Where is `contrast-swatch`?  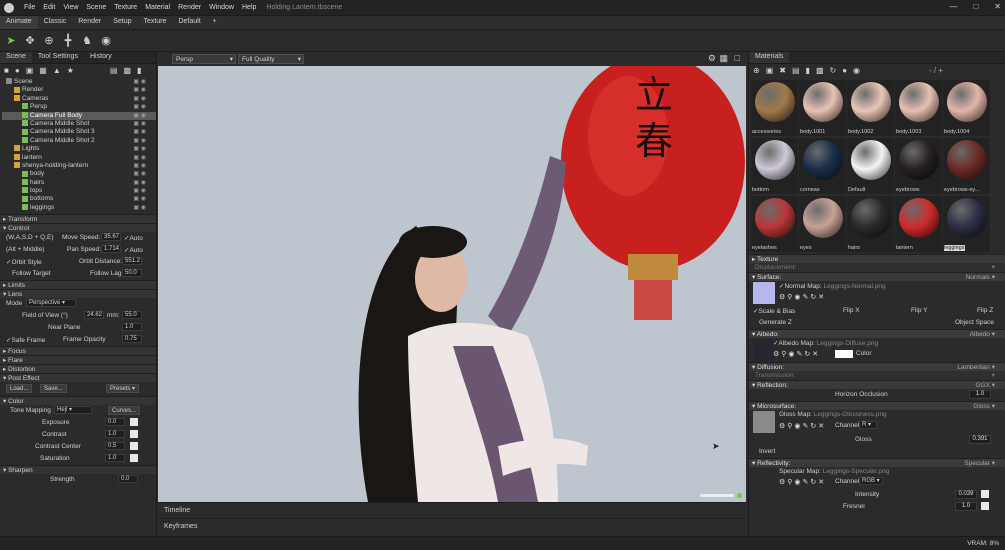 contrast-swatch is located at coordinates (134, 434).